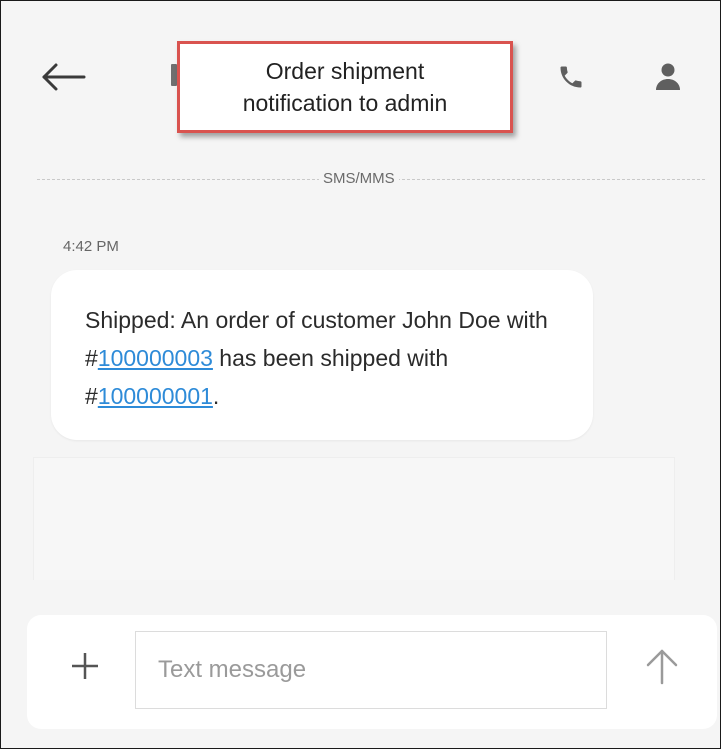 The height and width of the screenshot is (749, 721). I want to click on message-timestamp: 4:42 PM, so click(91, 246).